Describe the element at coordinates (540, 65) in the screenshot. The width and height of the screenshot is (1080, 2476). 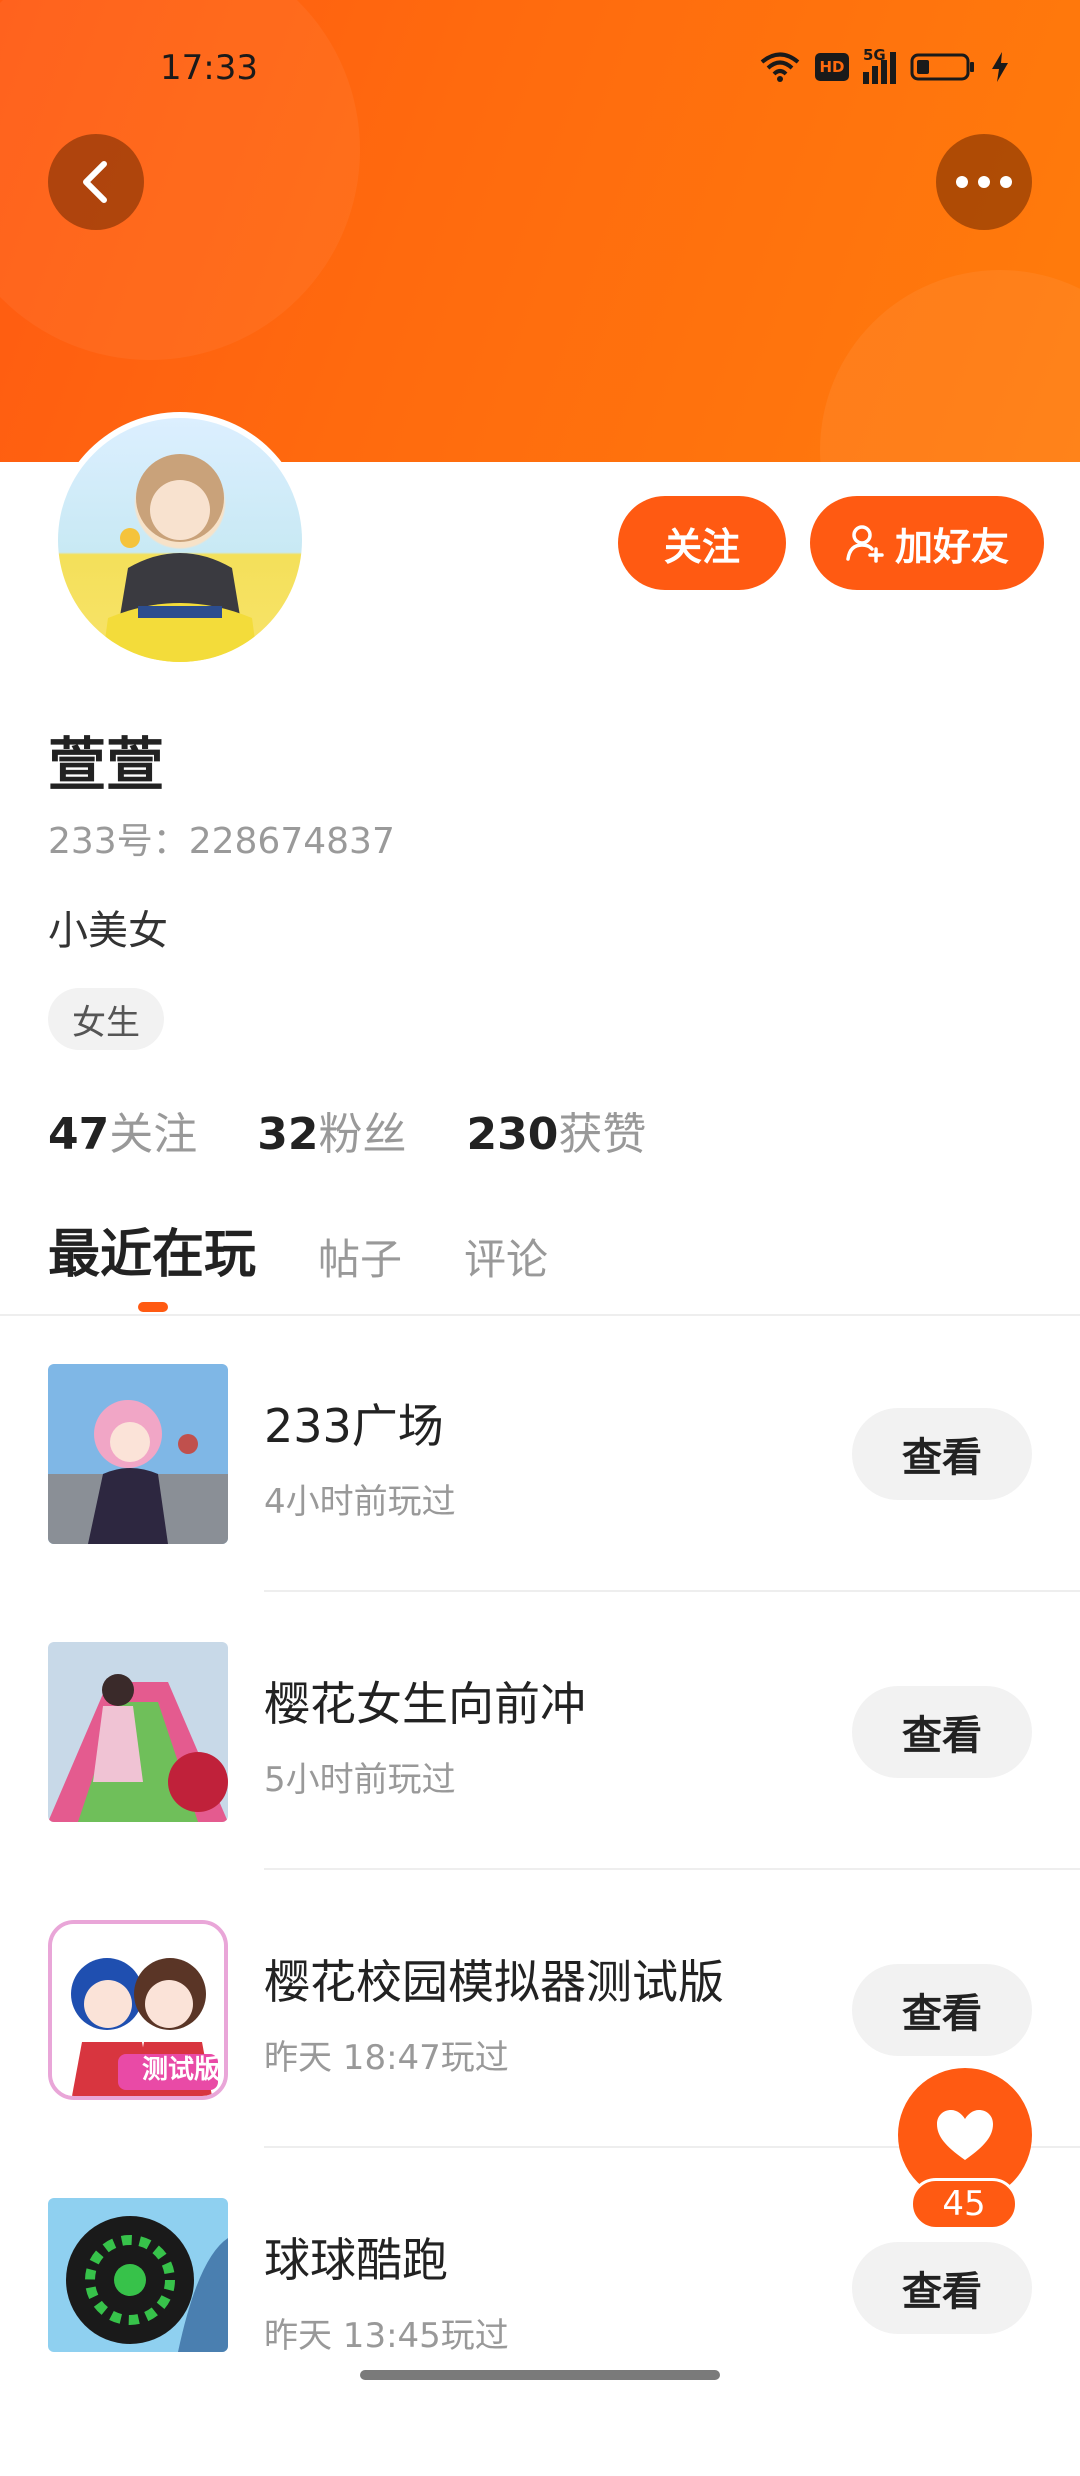
I see `status-bar: 17:33 HD 5G` at that location.